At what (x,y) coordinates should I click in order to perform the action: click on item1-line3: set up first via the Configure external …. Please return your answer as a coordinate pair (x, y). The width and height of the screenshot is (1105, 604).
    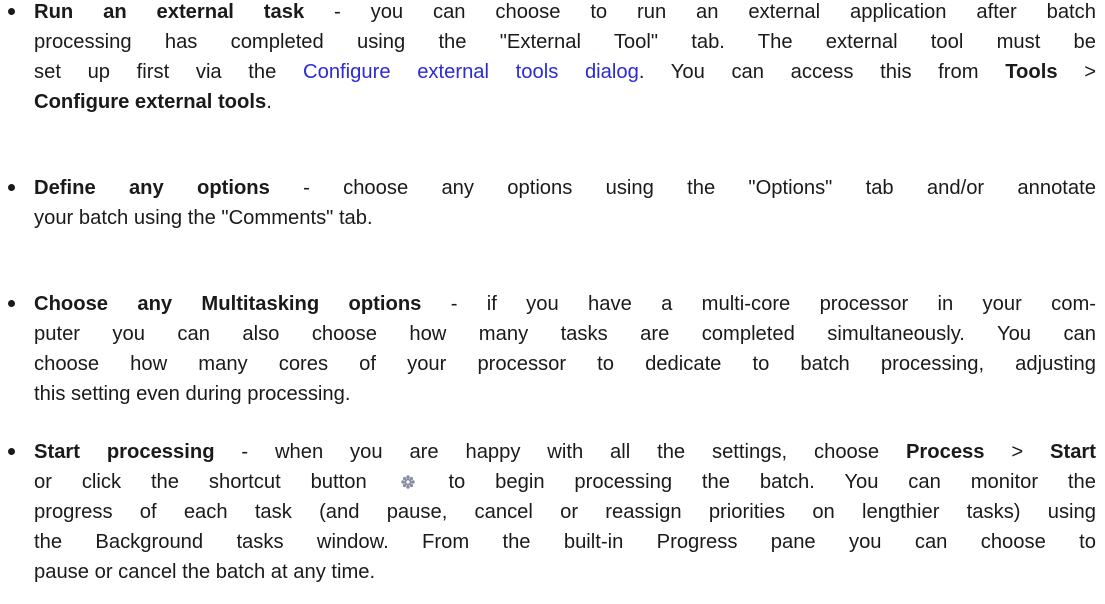
    Looking at the image, I should click on (565, 72).